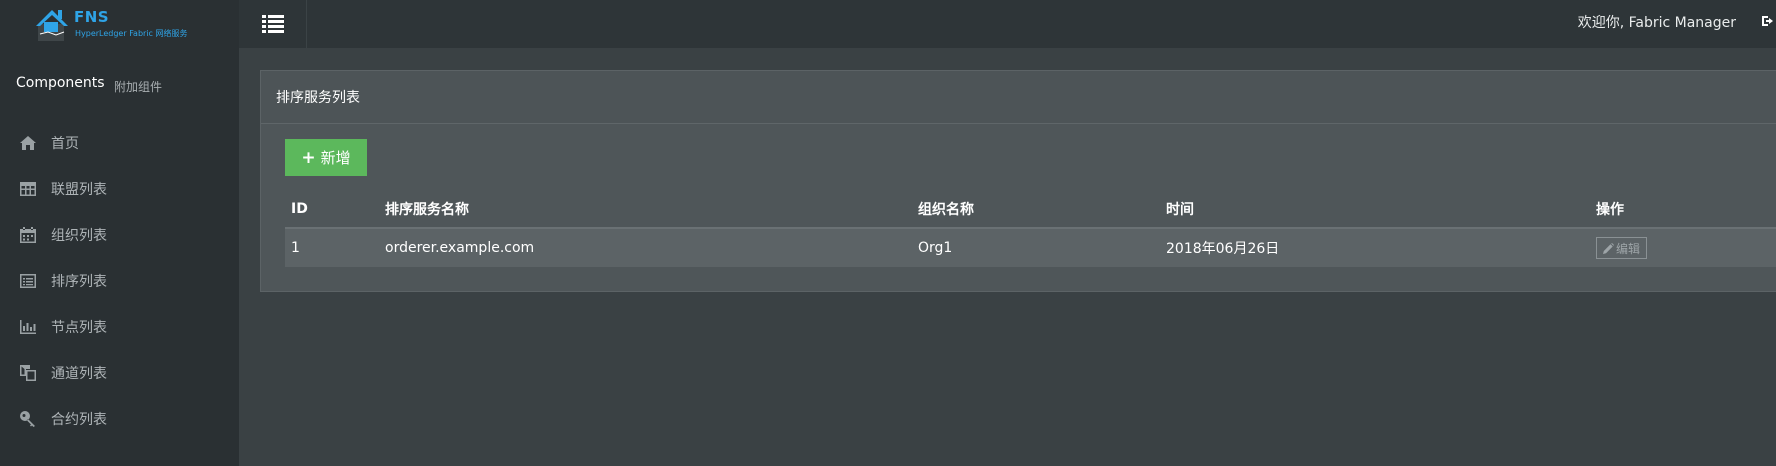 The width and height of the screenshot is (1776, 466). I want to click on table-header-row: ID 排序服务名称 组织名称 时间 操作, so click(1030, 210).